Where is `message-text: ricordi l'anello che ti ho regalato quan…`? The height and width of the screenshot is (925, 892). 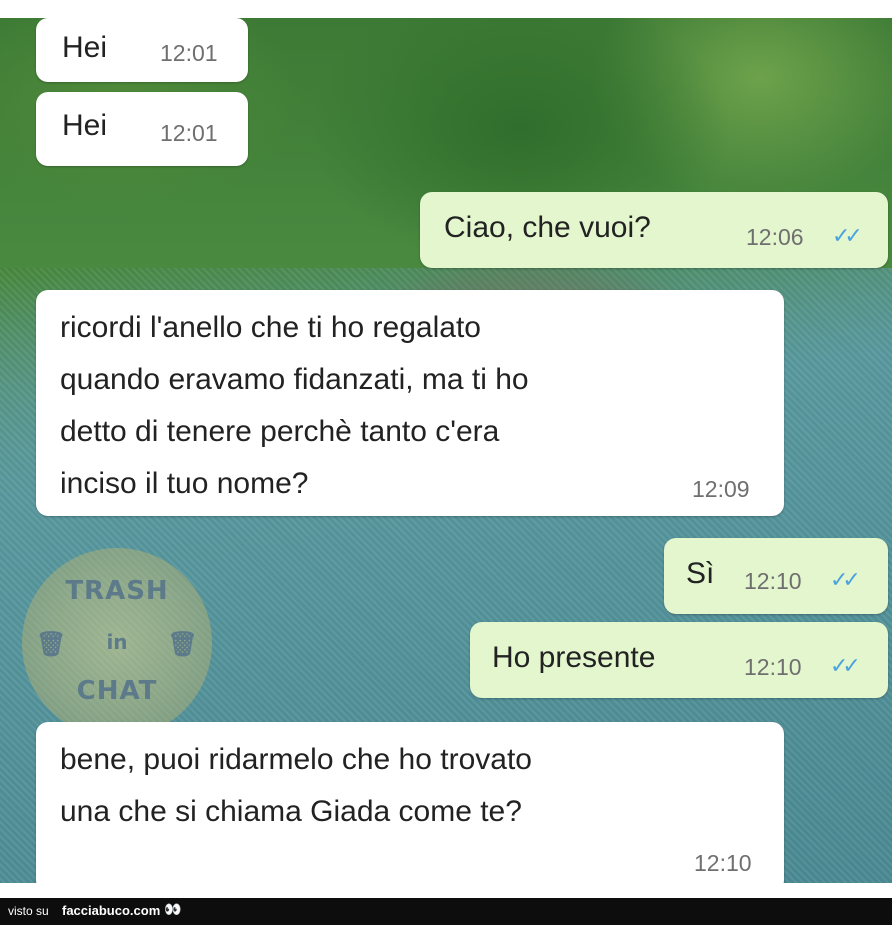 message-text: ricordi l'anello che ti ho regalato quan… is located at coordinates (294, 405).